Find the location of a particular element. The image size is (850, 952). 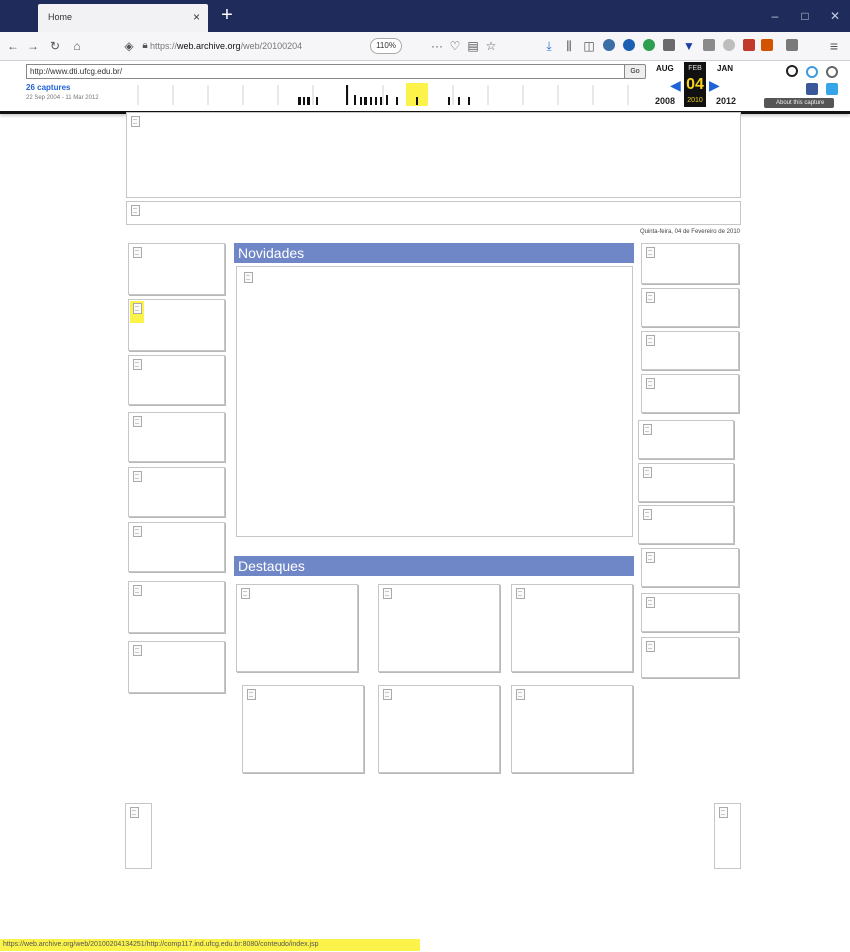

close-toolbar-icon is located at coordinates (832, 72).